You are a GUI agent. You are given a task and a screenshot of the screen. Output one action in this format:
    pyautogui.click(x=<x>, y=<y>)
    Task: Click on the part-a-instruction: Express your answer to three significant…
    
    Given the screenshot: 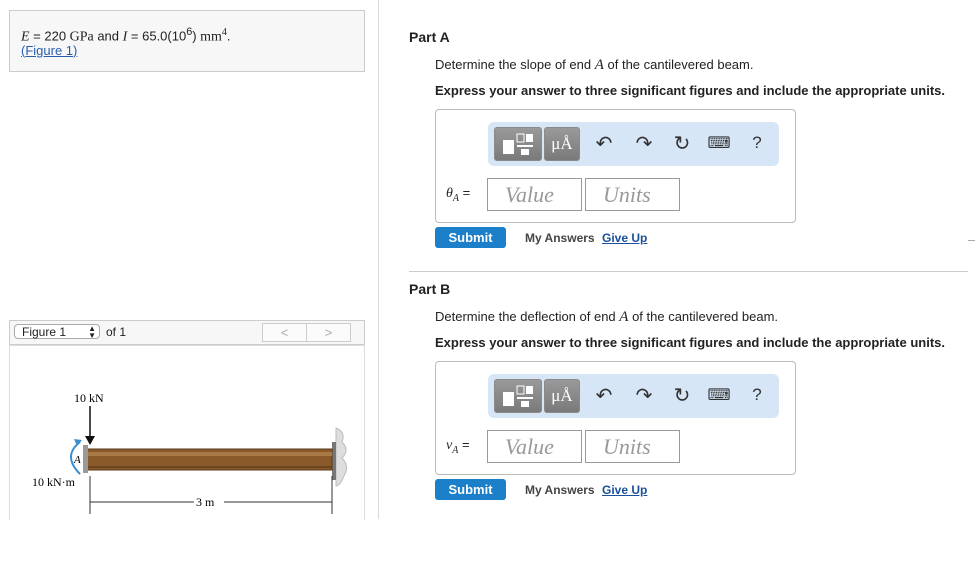 What is the action you would take?
    pyautogui.click(x=690, y=90)
    